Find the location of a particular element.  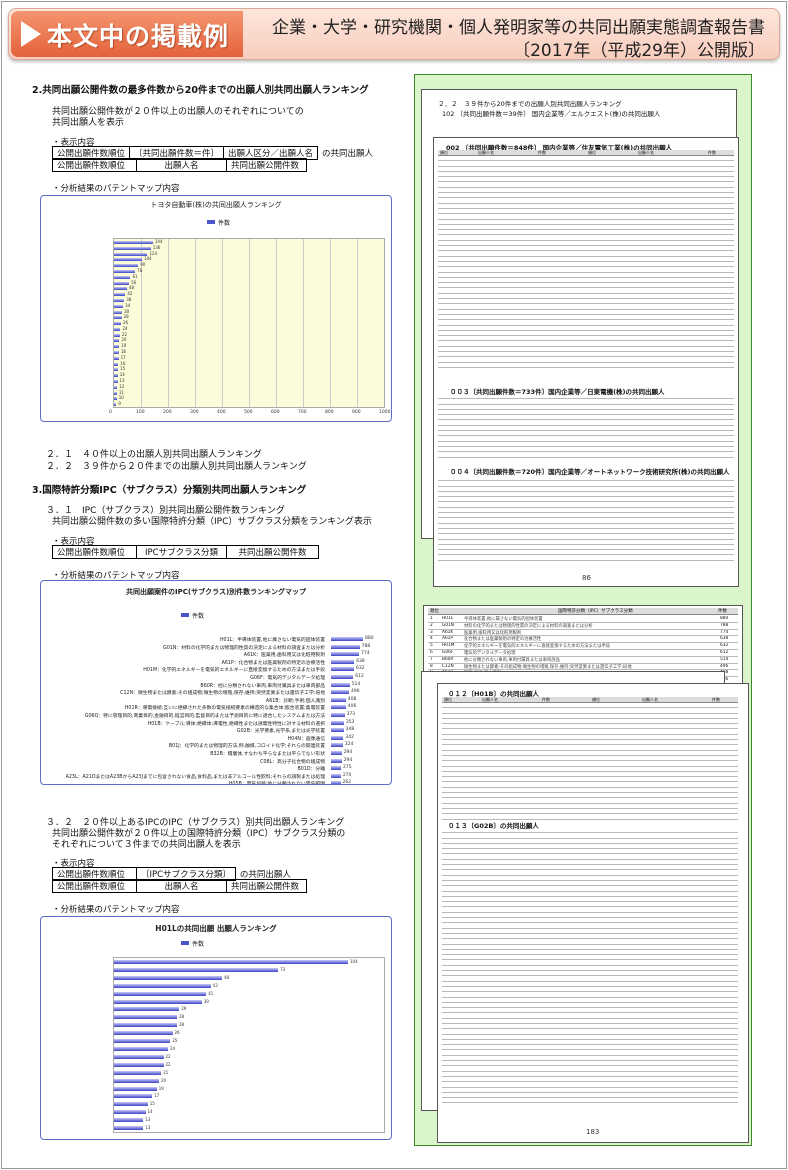

ipc-code: G06F is located at coordinates (448, 652).